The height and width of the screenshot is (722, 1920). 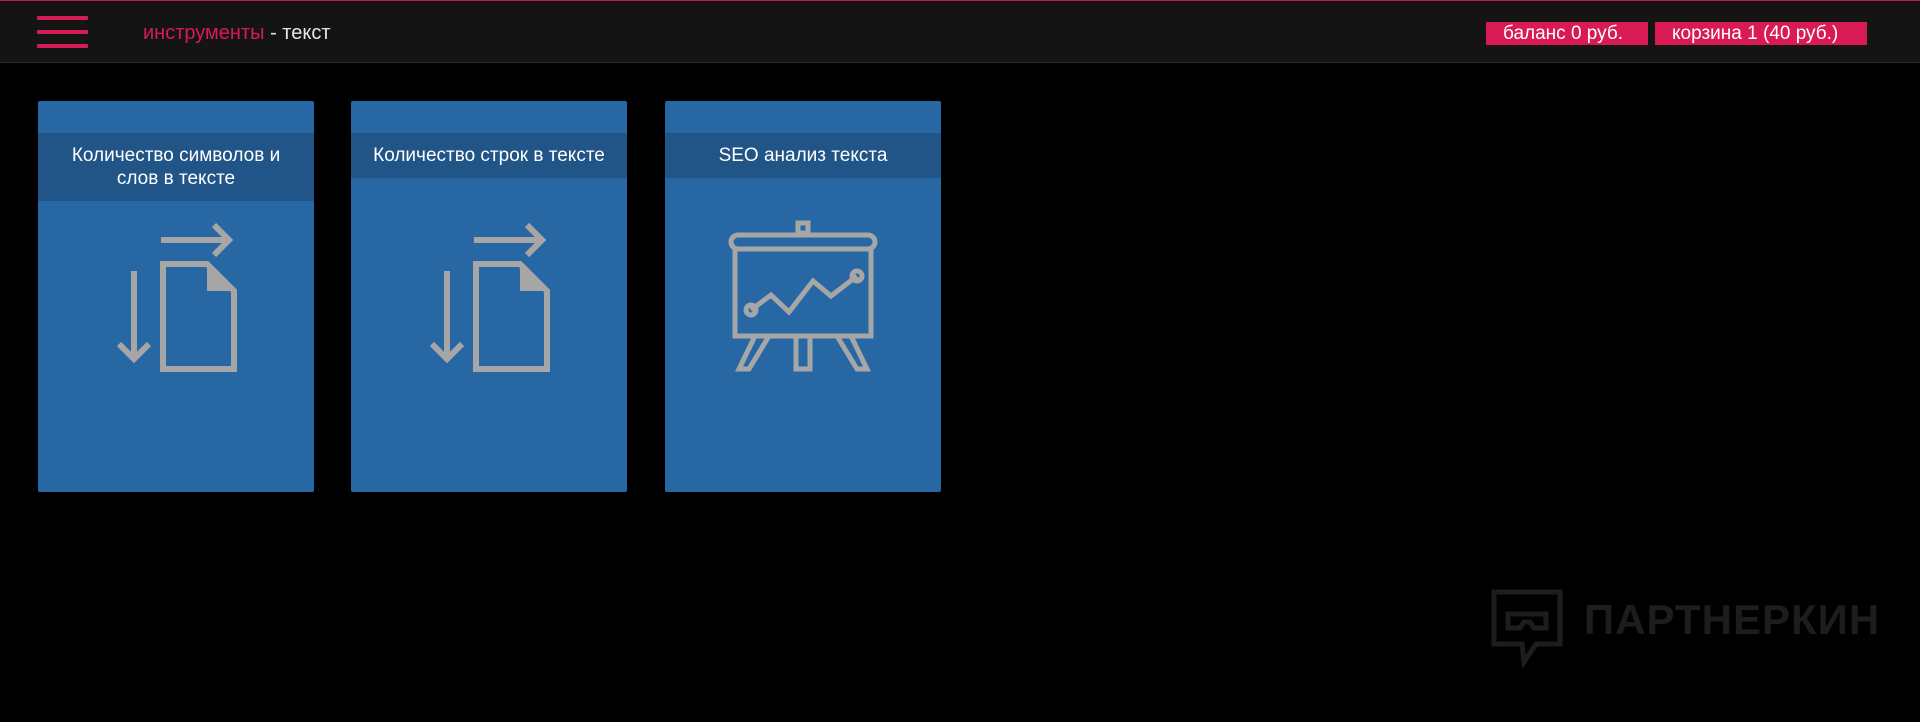 What do you see at coordinates (1527, 629) in the screenshot?
I see `chat-bubble-logo-icon` at bounding box center [1527, 629].